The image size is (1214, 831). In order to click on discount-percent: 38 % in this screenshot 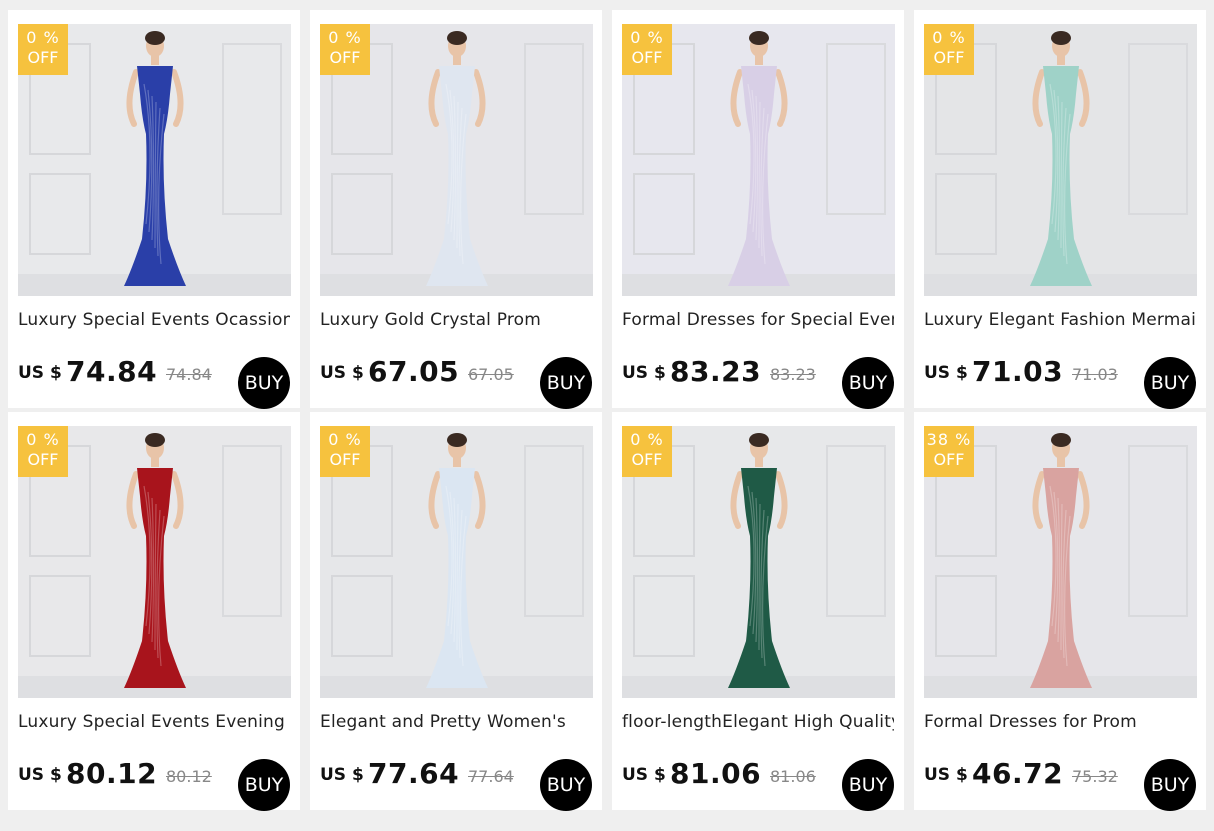, I will do `click(949, 439)`.